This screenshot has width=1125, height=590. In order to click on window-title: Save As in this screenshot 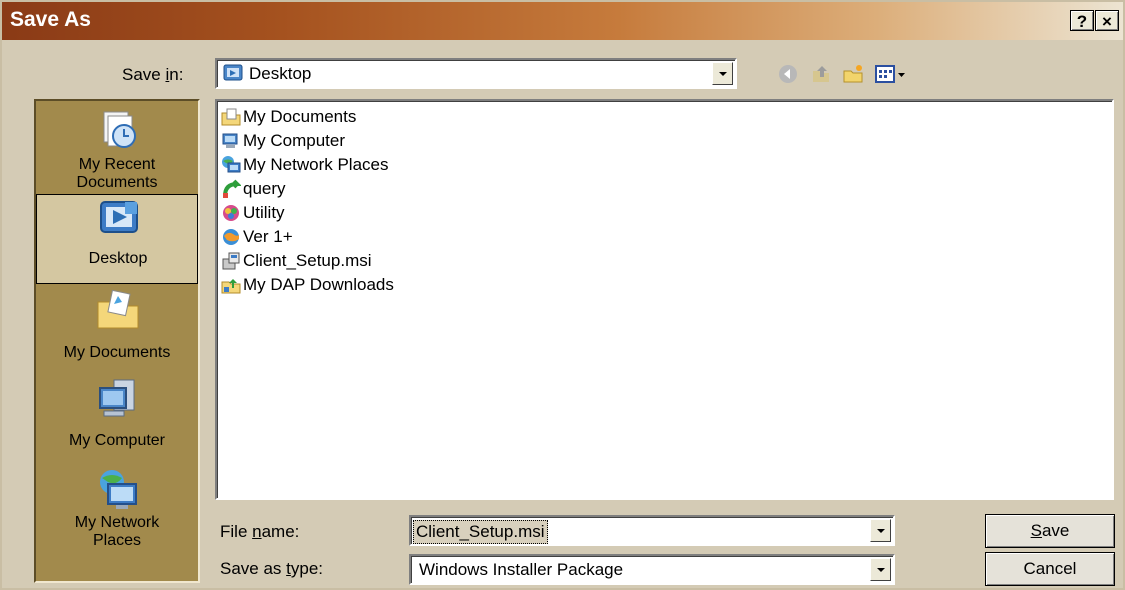, I will do `click(50, 19)`.